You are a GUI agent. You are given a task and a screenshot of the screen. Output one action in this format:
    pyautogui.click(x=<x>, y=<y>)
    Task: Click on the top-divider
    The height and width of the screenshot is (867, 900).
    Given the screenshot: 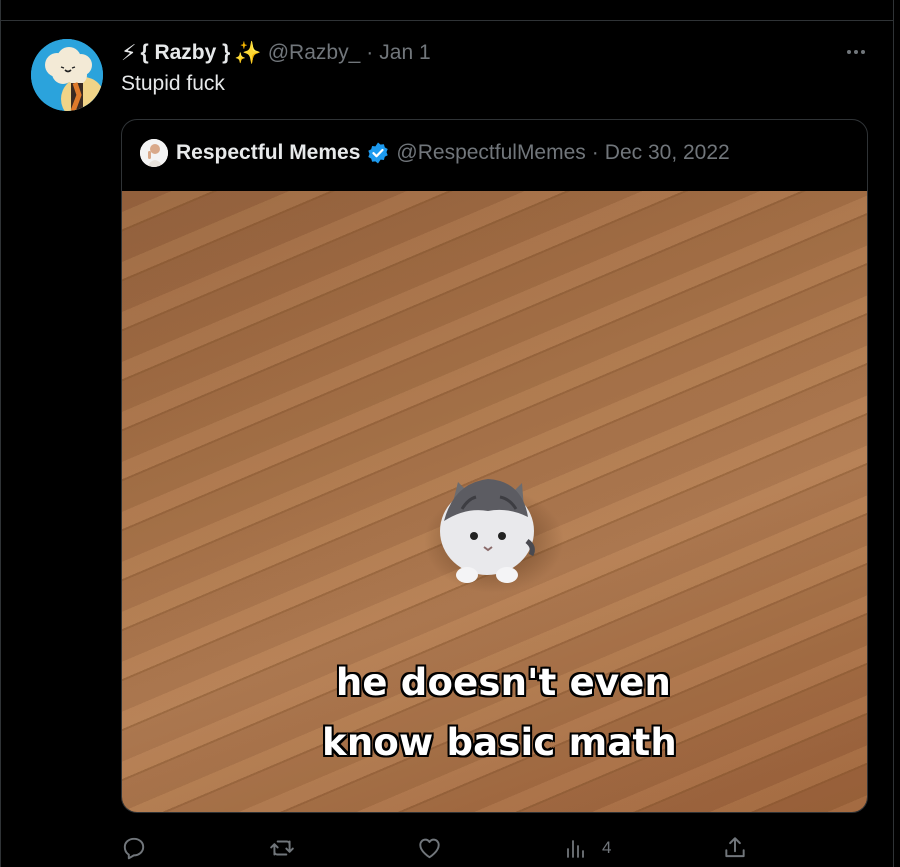 What is the action you would take?
    pyautogui.click(x=447, y=20)
    